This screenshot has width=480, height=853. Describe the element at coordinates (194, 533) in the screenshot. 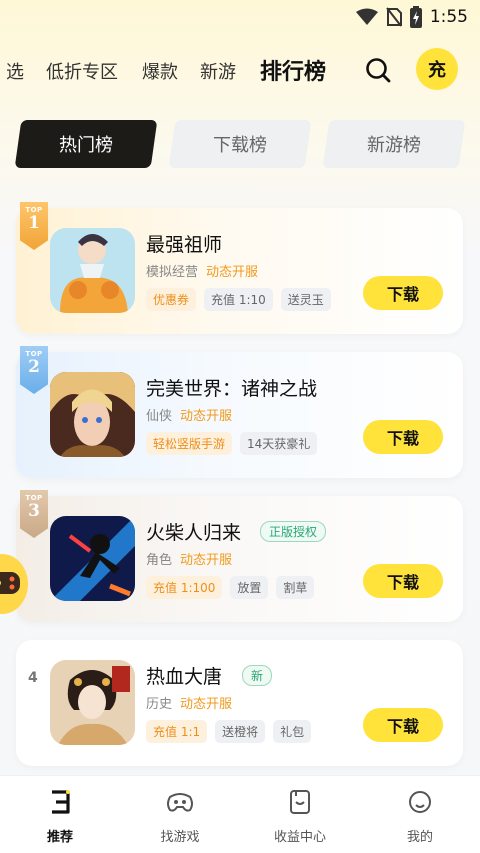

I see `game-title: 火柴人归来` at that location.